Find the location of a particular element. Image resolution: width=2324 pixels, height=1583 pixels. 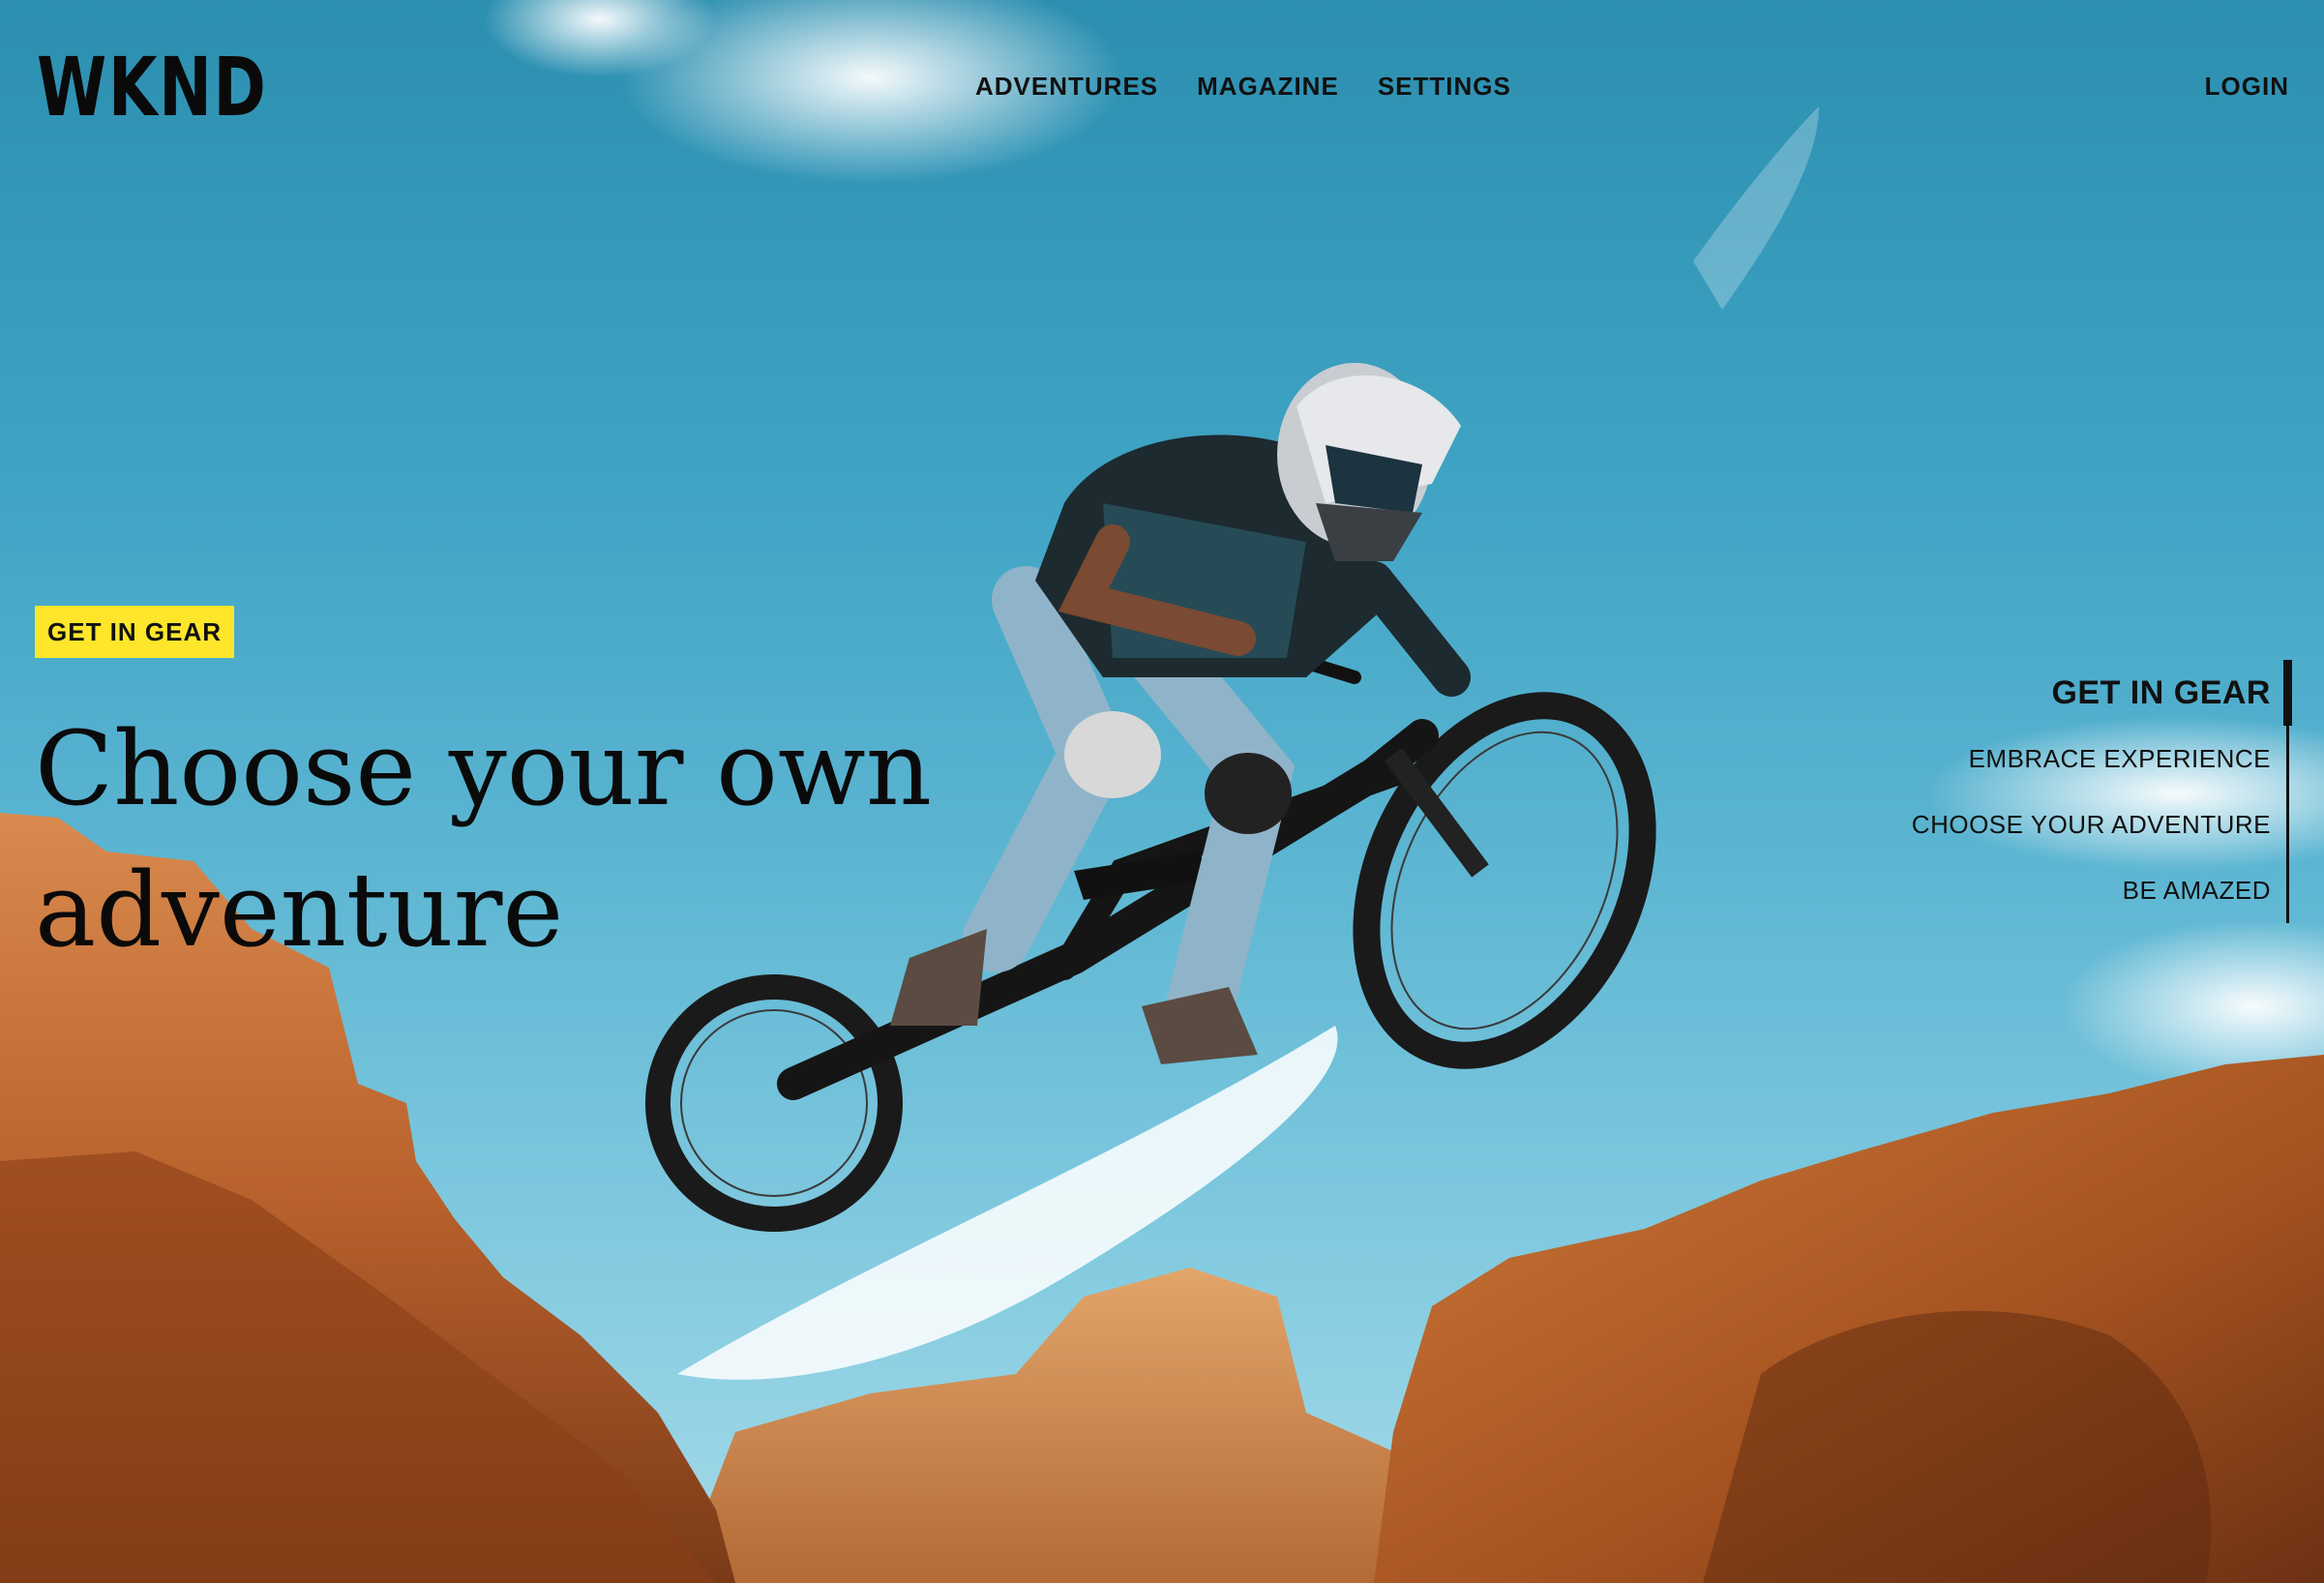

carousel-item-be-amazed: BE AMAZED is located at coordinates (2020, 890).